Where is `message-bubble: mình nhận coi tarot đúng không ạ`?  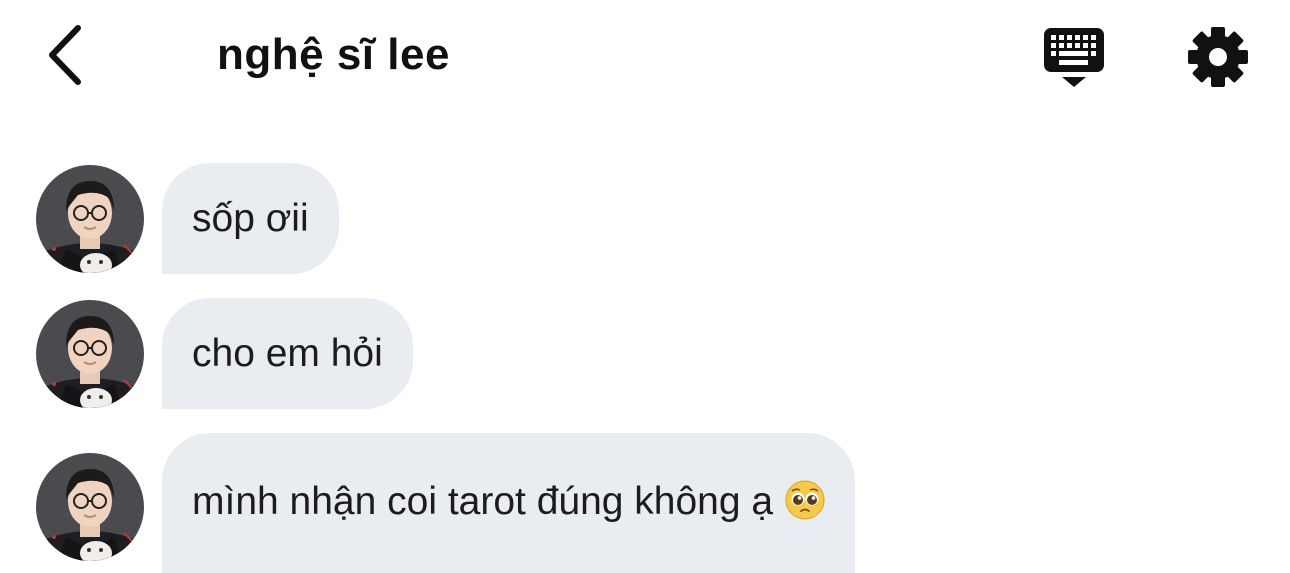
message-bubble: mình nhận coi tarot đúng không ạ is located at coordinates (509, 503).